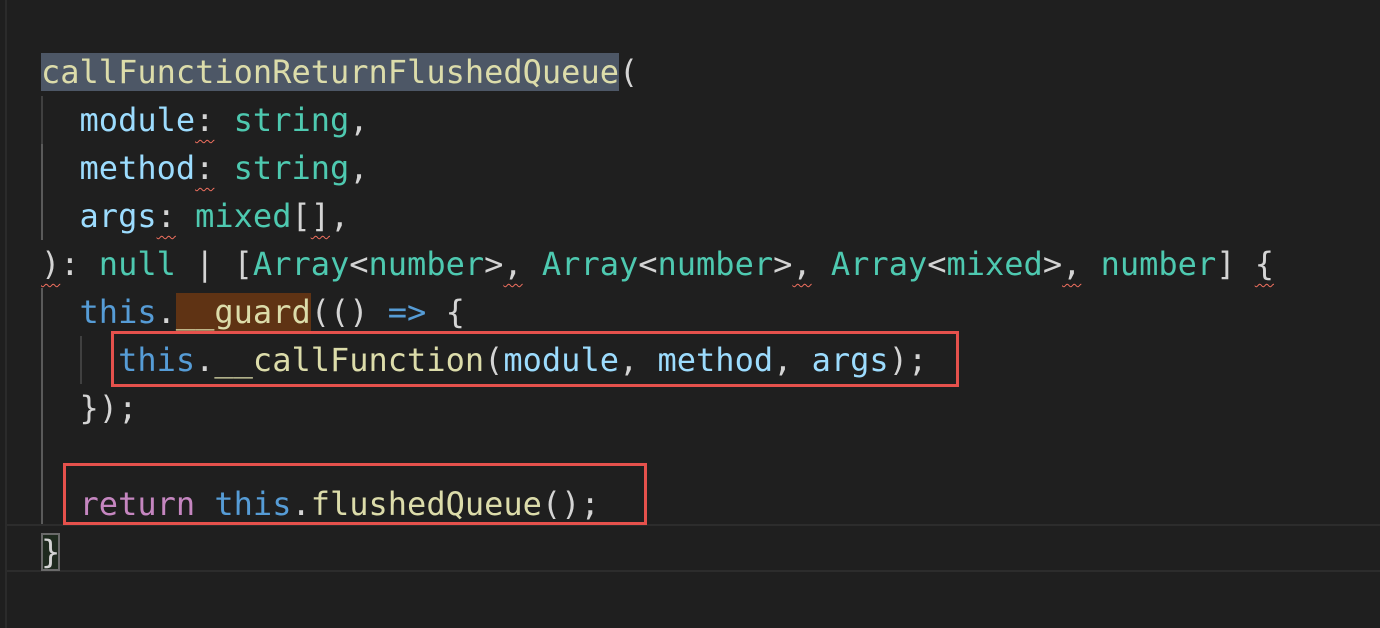  I want to click on code-line: });, so click(657, 408).